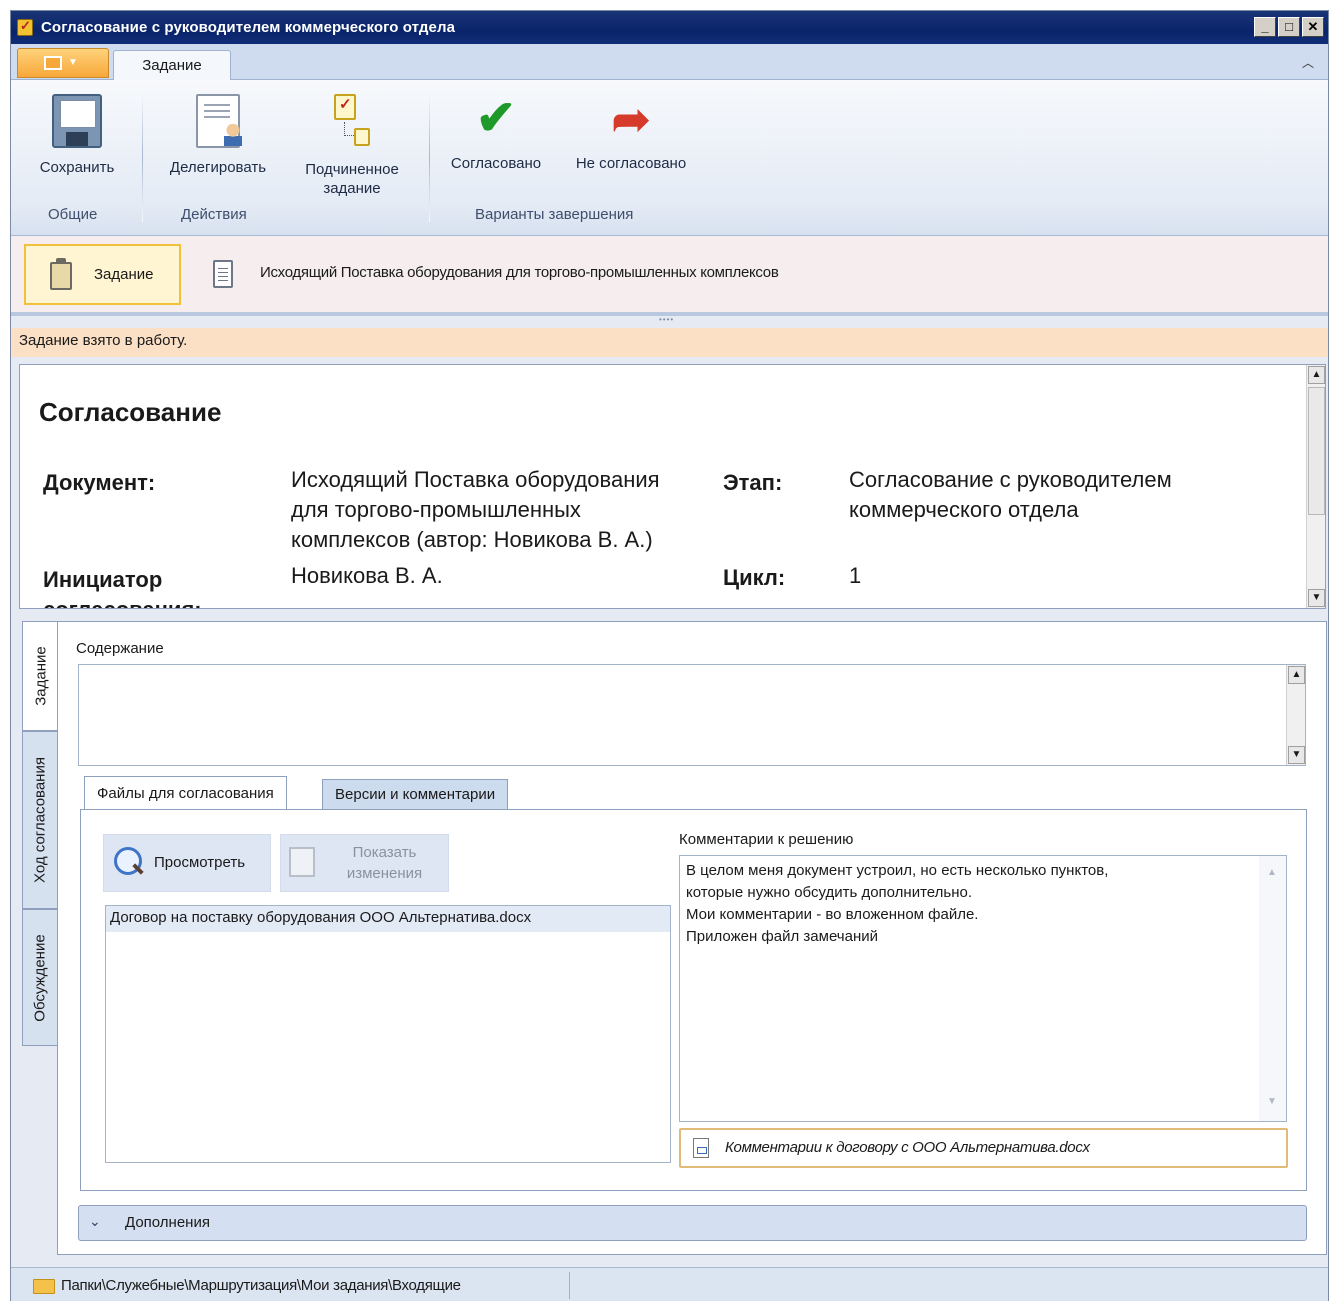 Image resolution: width=1337 pixels, height=1301 pixels. What do you see at coordinates (669, 62) in the screenshot?
I see `ribbon-tab-strip: ▼ Задание ︿` at bounding box center [669, 62].